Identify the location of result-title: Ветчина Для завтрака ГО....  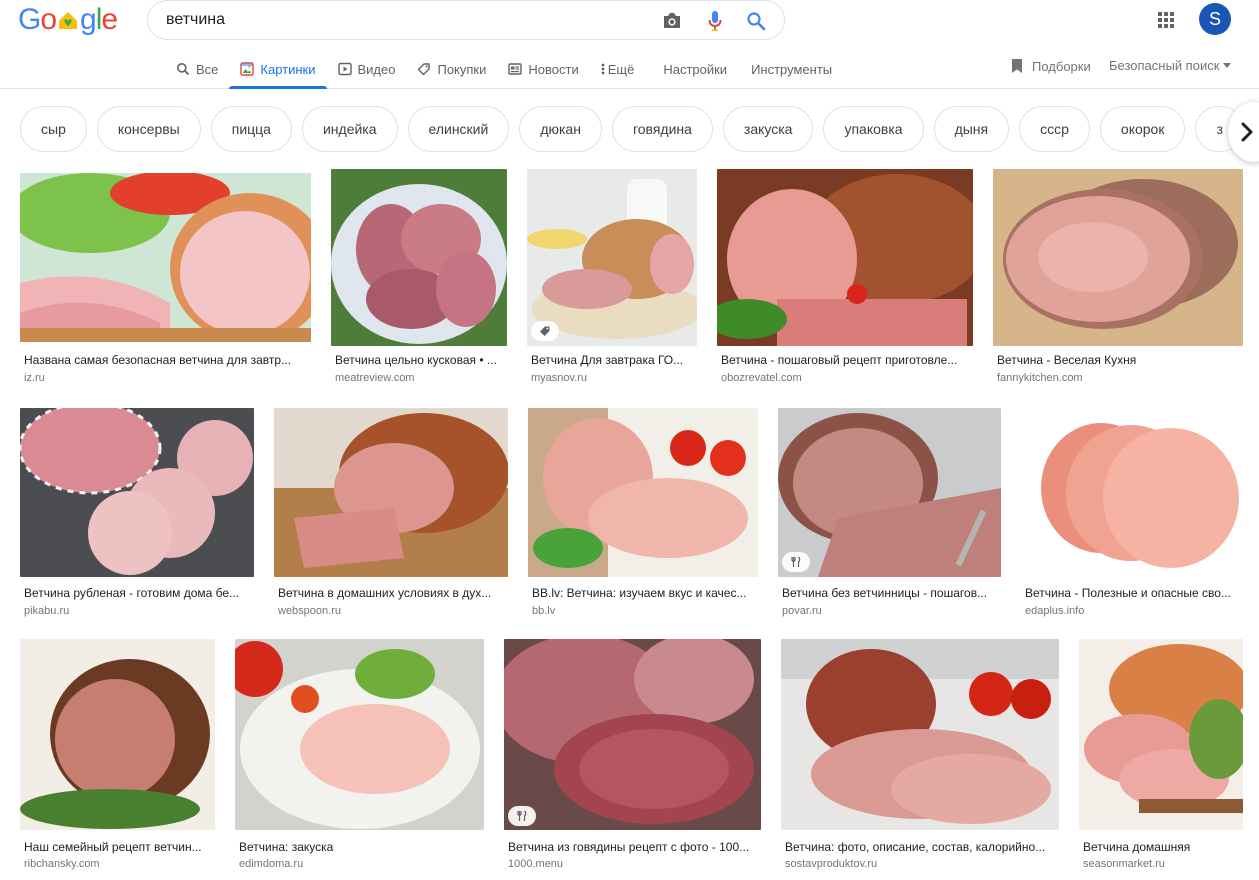
(614, 360).